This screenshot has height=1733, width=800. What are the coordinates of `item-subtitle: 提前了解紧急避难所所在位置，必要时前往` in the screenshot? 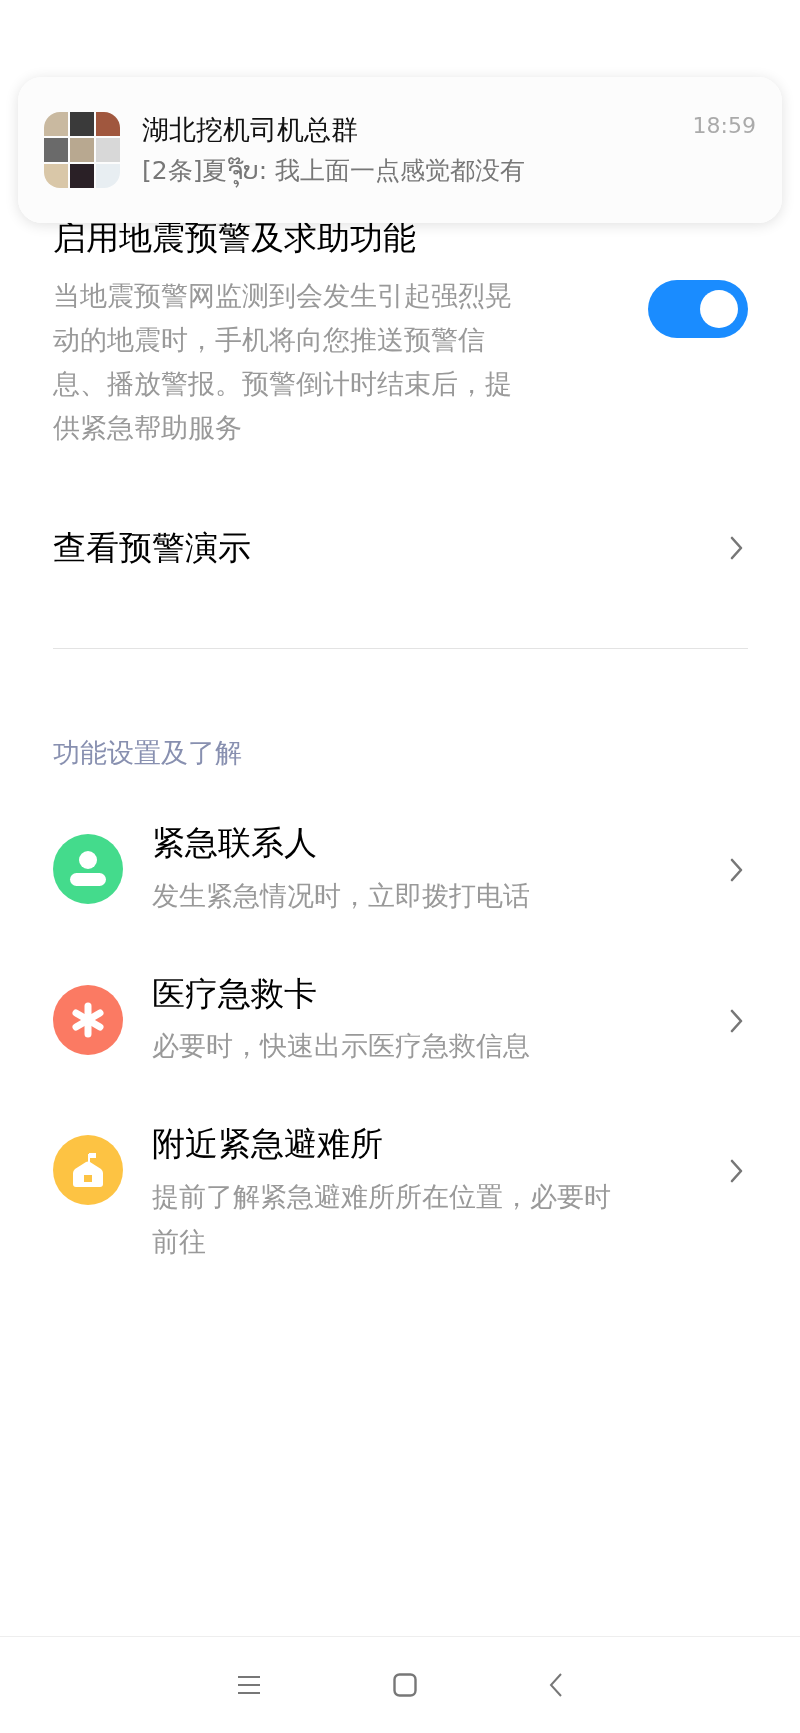 It's located at (382, 1219).